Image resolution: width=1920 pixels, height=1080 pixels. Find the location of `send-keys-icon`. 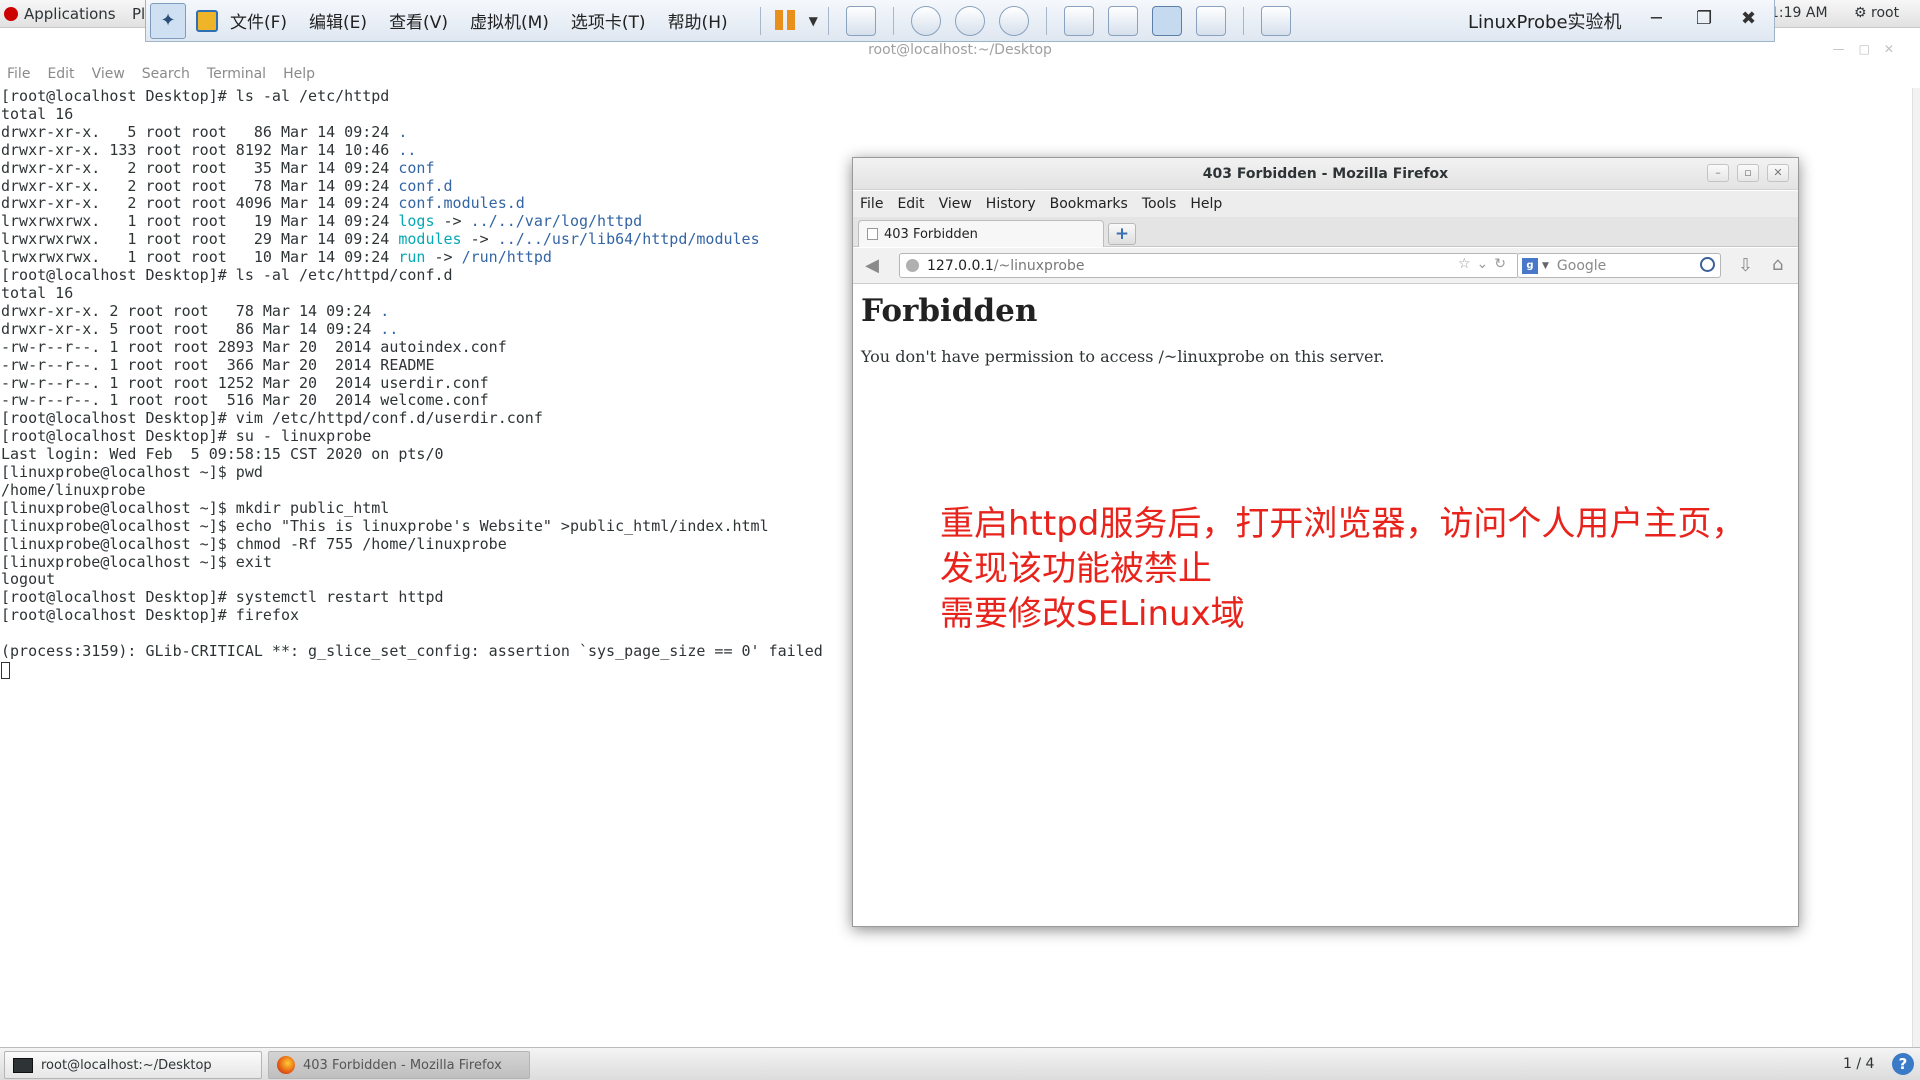

send-keys-icon is located at coordinates (860, 20).